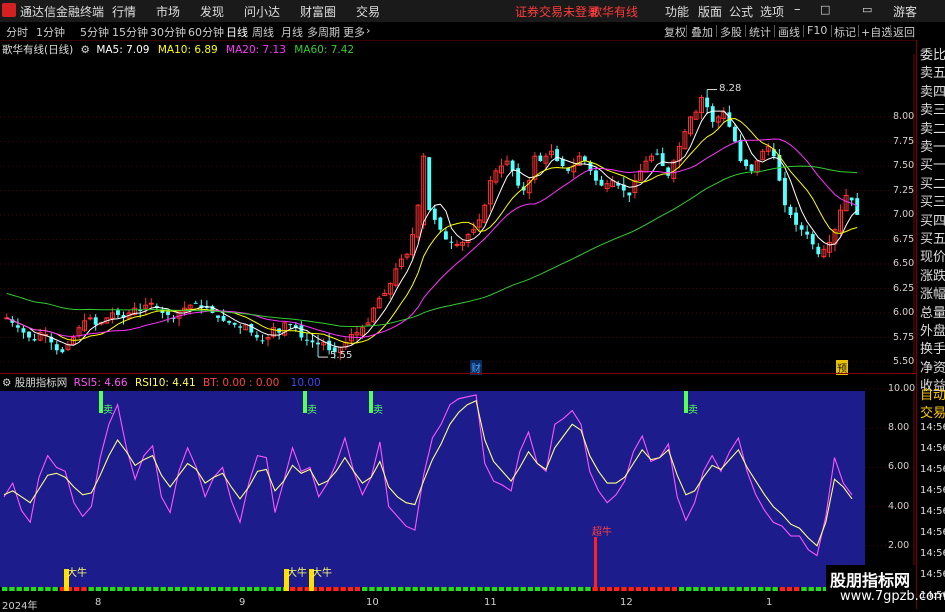 Image resolution: width=945 pixels, height=612 pixels. Describe the element at coordinates (932, 219) in the screenshot. I see `side-panel-item: 买四` at that location.